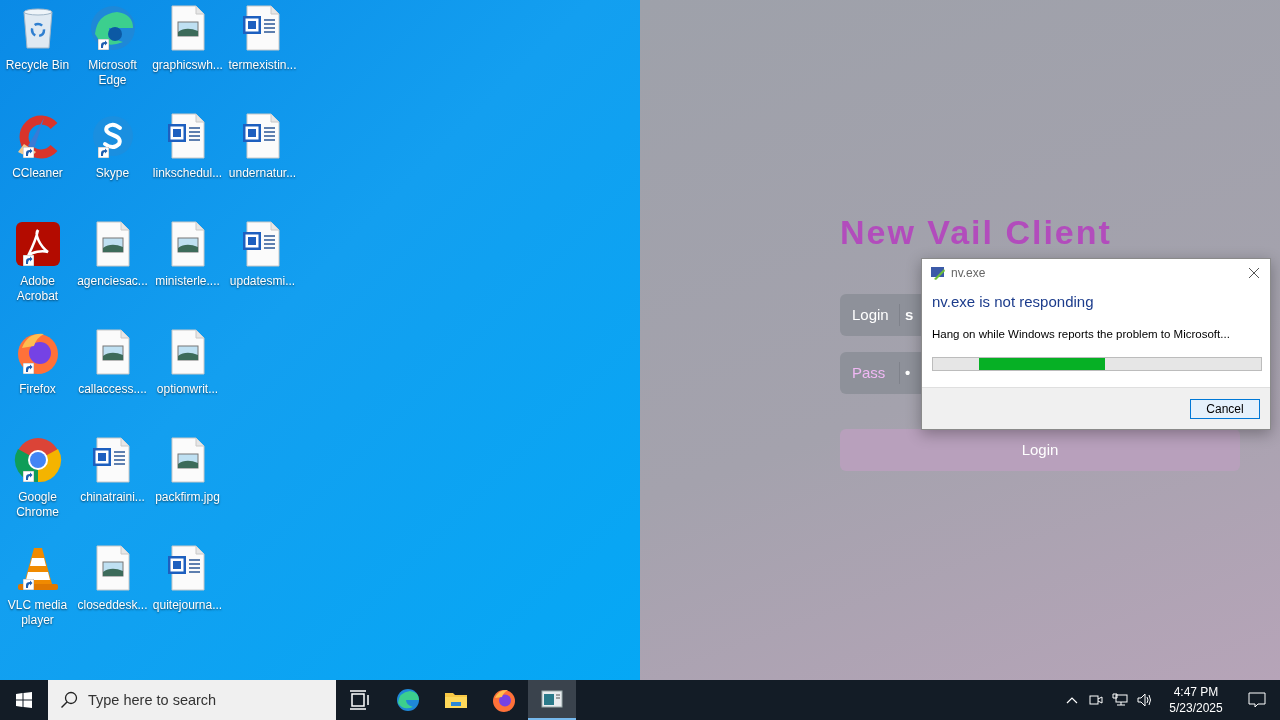 The width and height of the screenshot is (1280, 720). Describe the element at coordinates (37, 289) in the screenshot. I see `icon-label: Adobe Acrobat` at that location.